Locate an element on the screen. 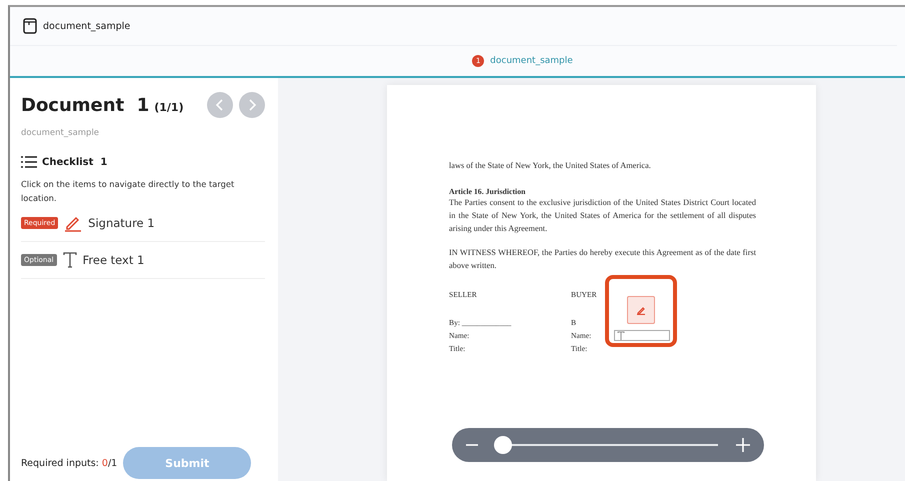 This screenshot has width=905, height=481. hint-text: Click on the items to navigate directly to the target location. is located at coordinates (128, 191).